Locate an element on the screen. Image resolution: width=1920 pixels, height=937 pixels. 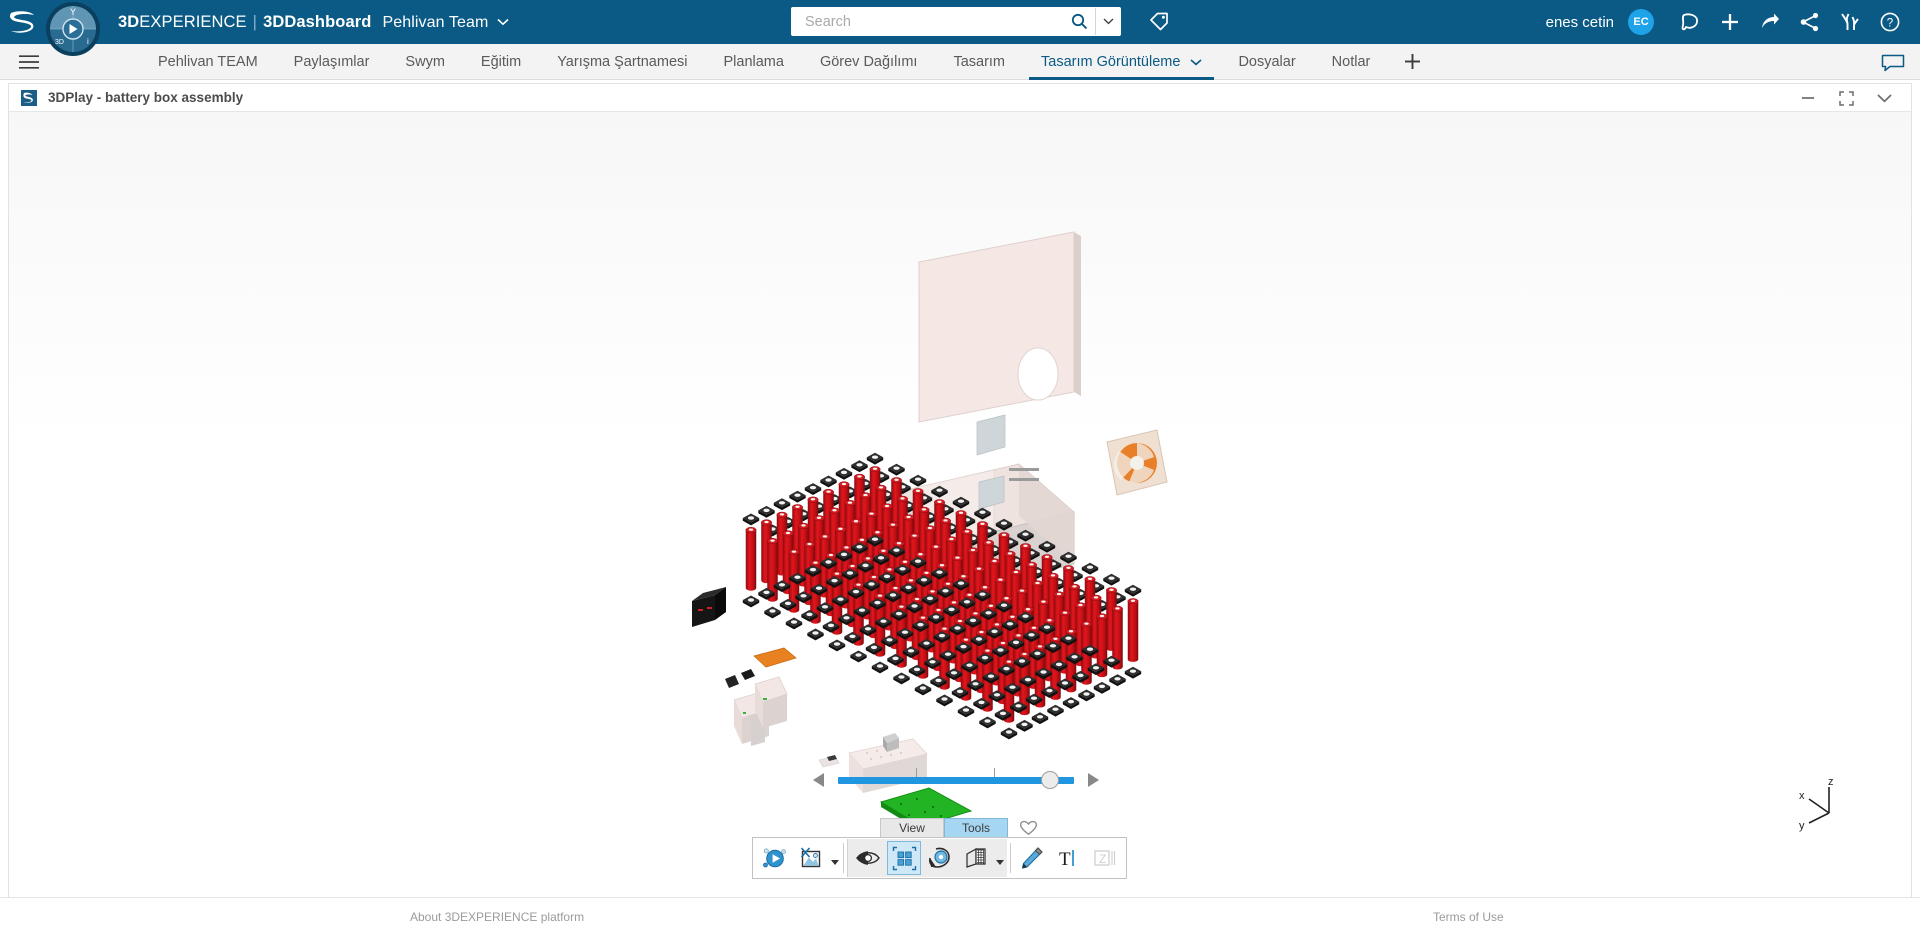
help-icon: ? is located at coordinates (1890, 22).